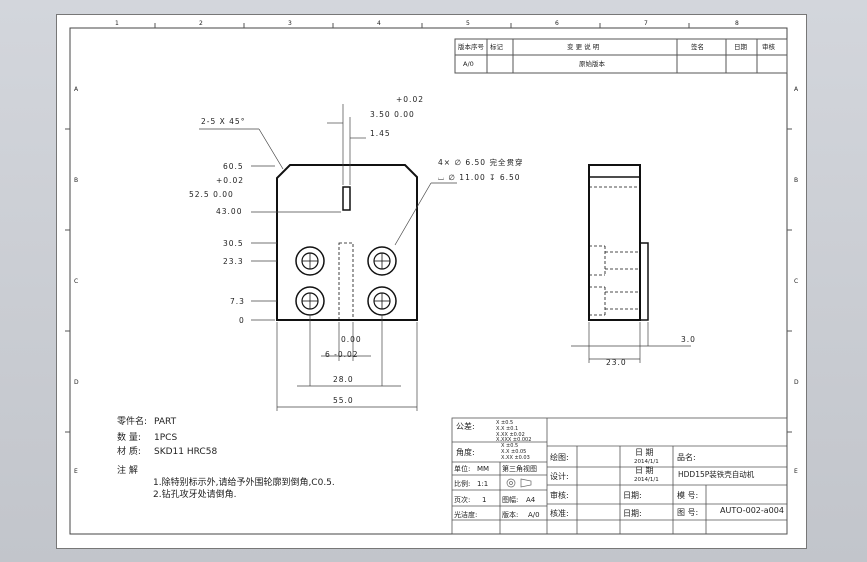 Image resolution: width=867 pixels, height=562 pixels. What do you see at coordinates (465, 426) in the screenshot?
I see `tolerance-label: 公差:` at bounding box center [465, 426].